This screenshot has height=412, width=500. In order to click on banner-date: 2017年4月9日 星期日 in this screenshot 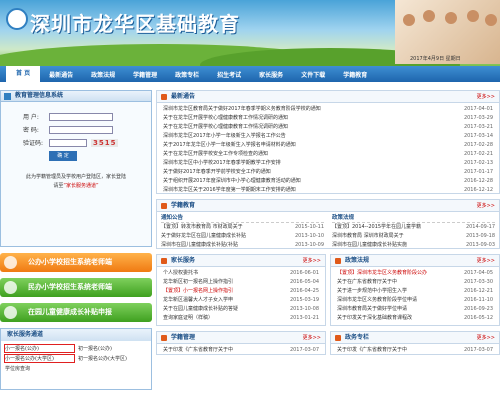, I will do `click(435, 59)`.